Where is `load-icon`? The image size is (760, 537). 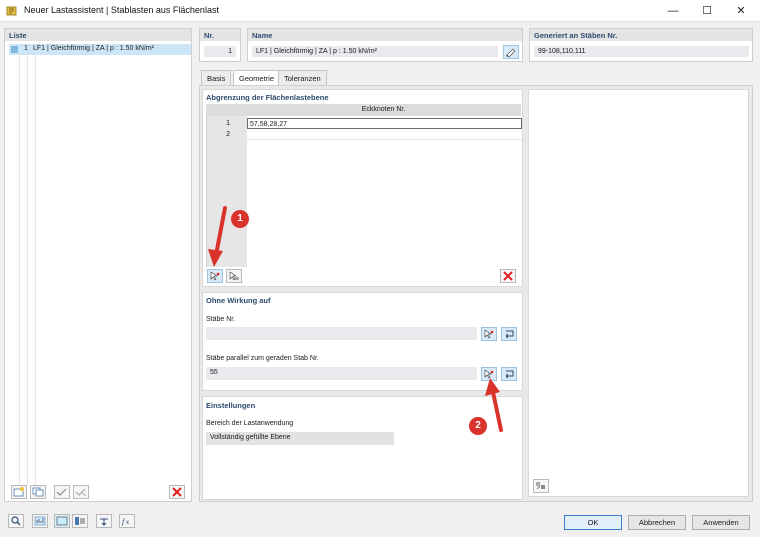 load-icon is located at coordinates (104, 522).